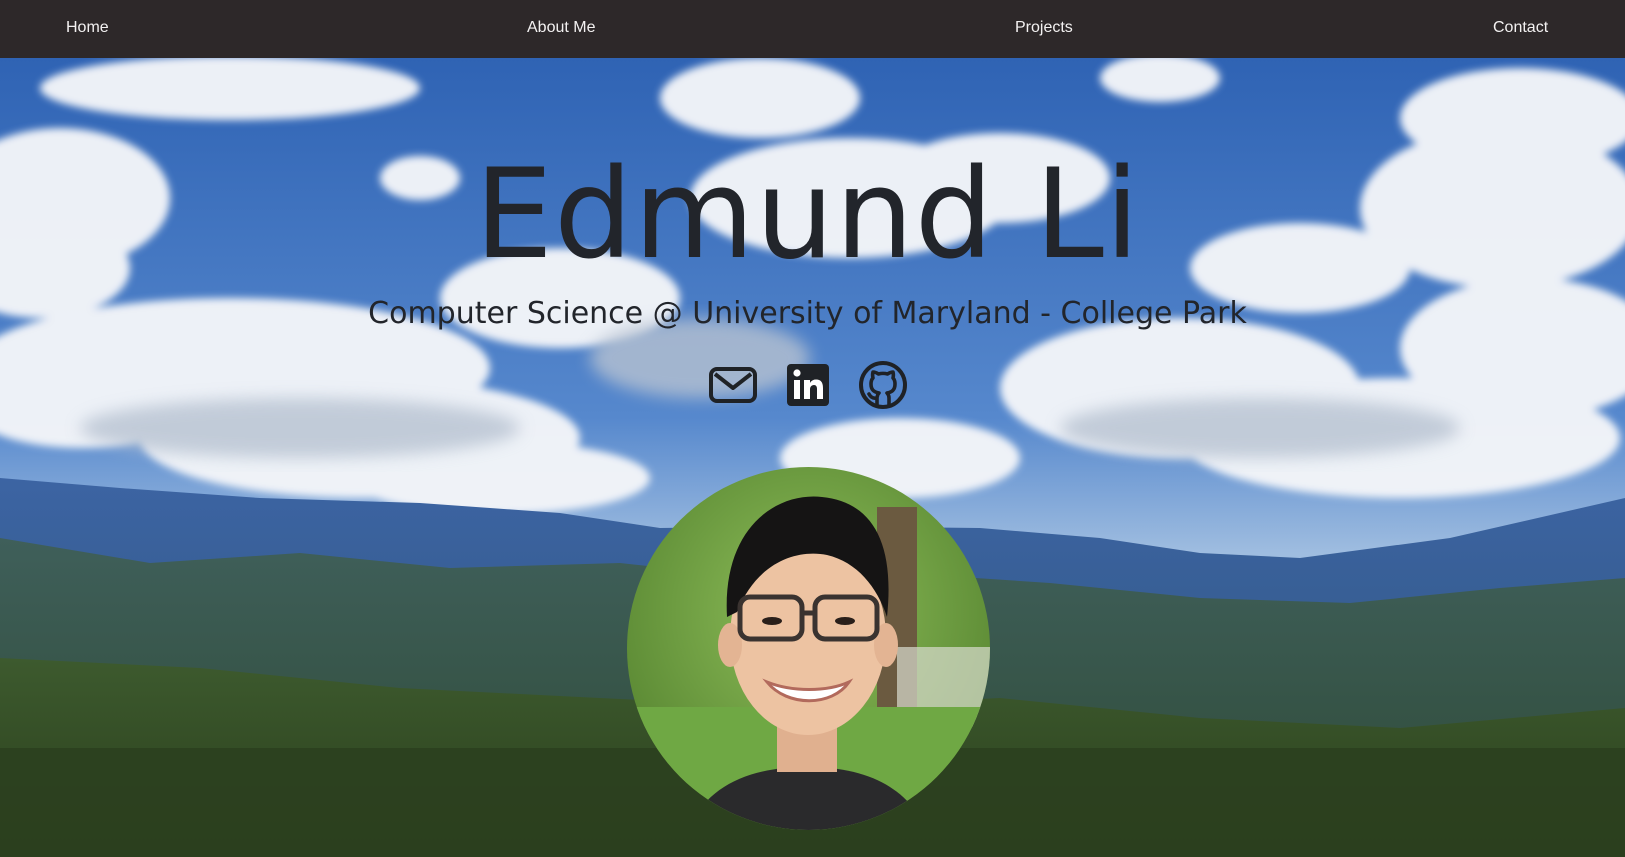 Image resolution: width=1625 pixels, height=857 pixels. What do you see at coordinates (87, 28) in the screenshot?
I see `nav-home-link: Home` at bounding box center [87, 28].